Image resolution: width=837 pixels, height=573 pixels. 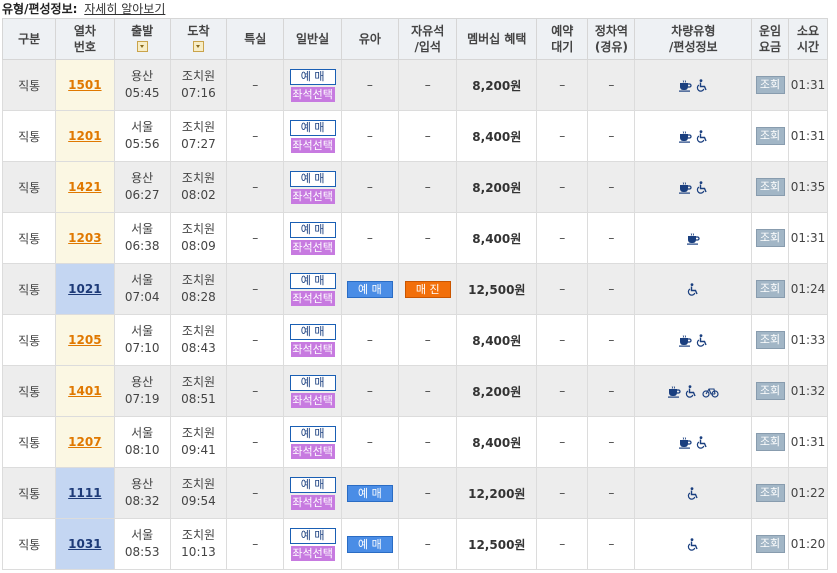 I want to click on train-no-link: 1205, so click(x=84, y=340).